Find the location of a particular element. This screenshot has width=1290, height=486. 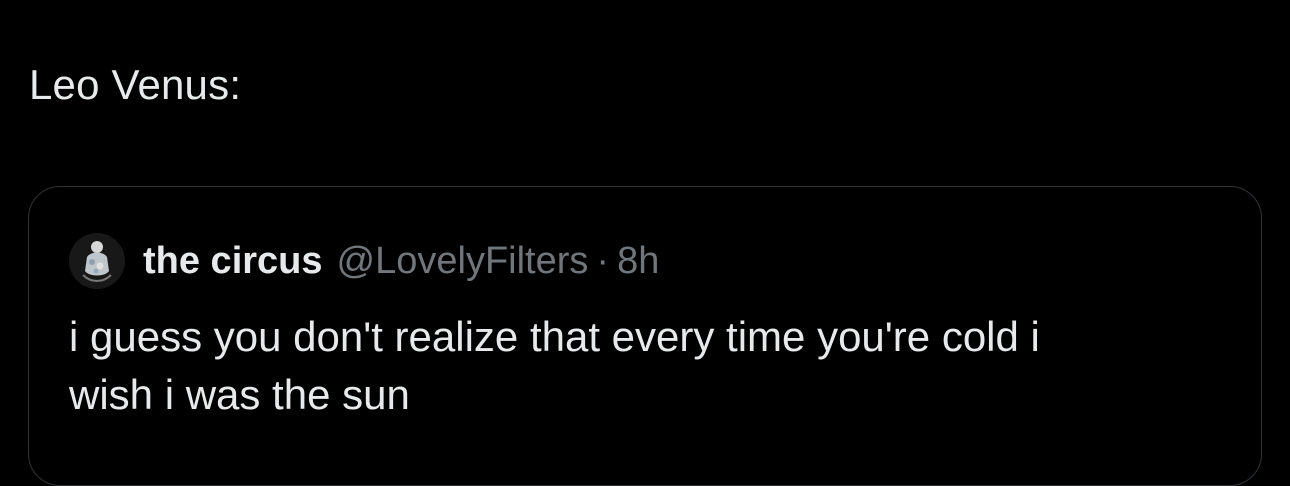

avatar is located at coordinates (97, 261).